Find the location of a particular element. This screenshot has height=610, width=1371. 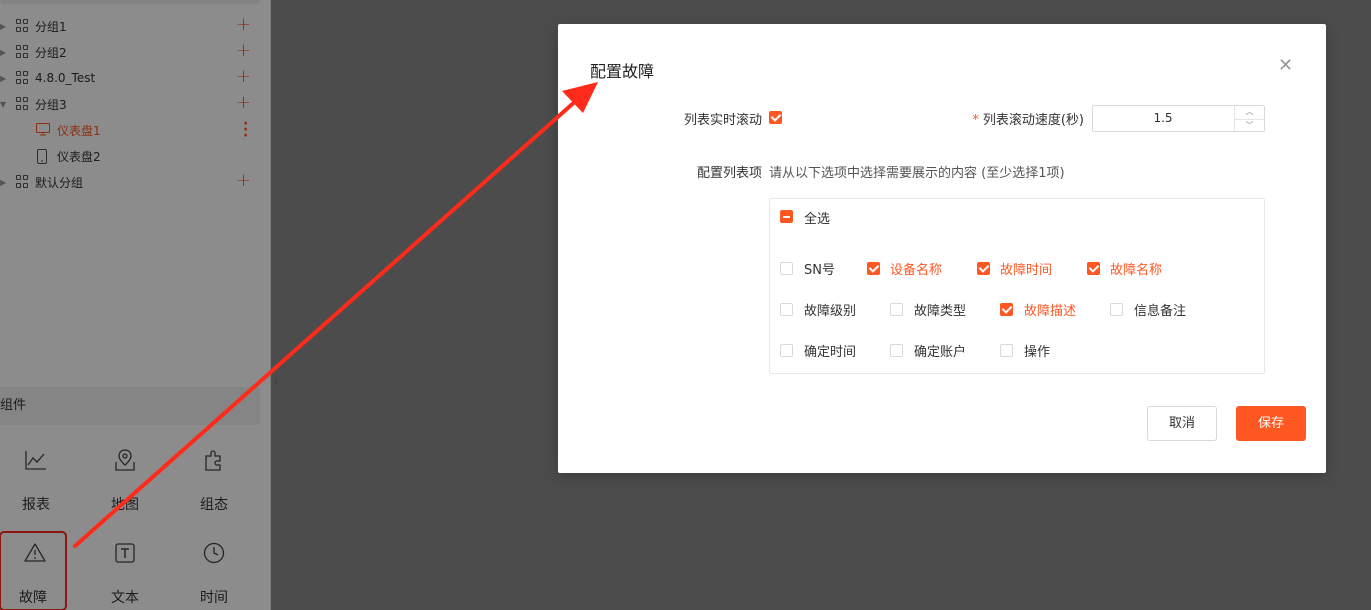

option-label: 故障描述 is located at coordinates (1050, 309).